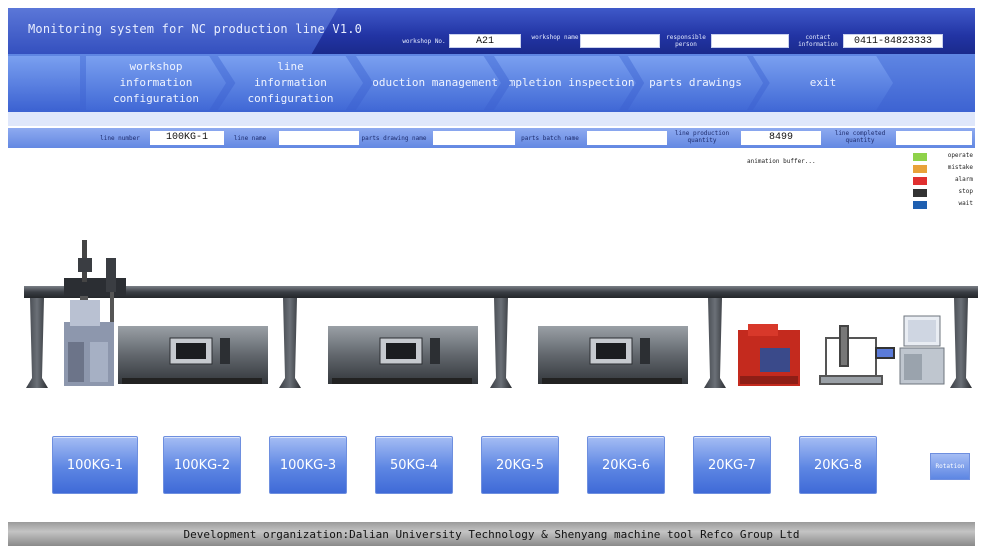 The image size is (984, 549). Describe the element at coordinates (818, 41) in the screenshot. I see `contact-information-label: contact information` at that location.